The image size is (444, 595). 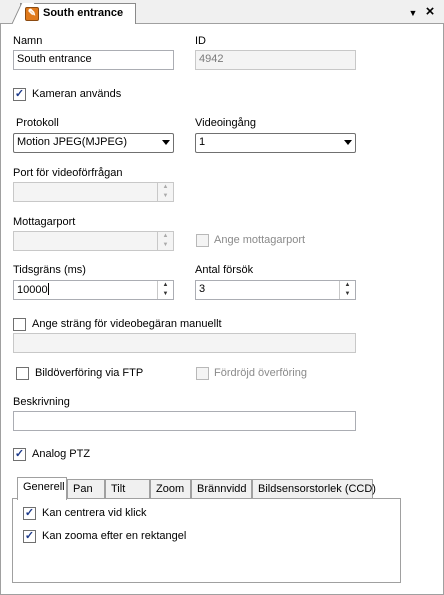 What do you see at coordinates (413, 13) in the screenshot?
I see `tab-menu-dropdown-icon: ▼` at bounding box center [413, 13].